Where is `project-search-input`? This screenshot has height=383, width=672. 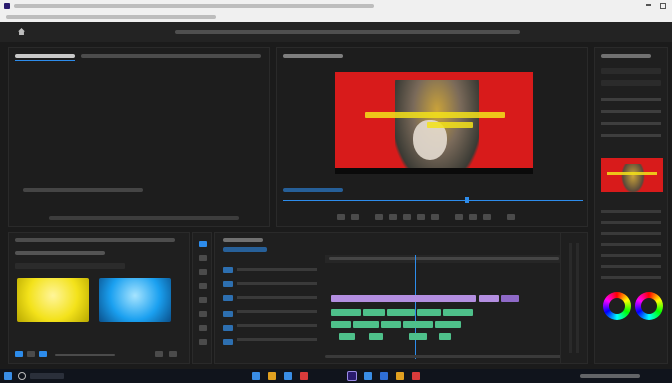
project-search-input is located at coordinates (70, 266).